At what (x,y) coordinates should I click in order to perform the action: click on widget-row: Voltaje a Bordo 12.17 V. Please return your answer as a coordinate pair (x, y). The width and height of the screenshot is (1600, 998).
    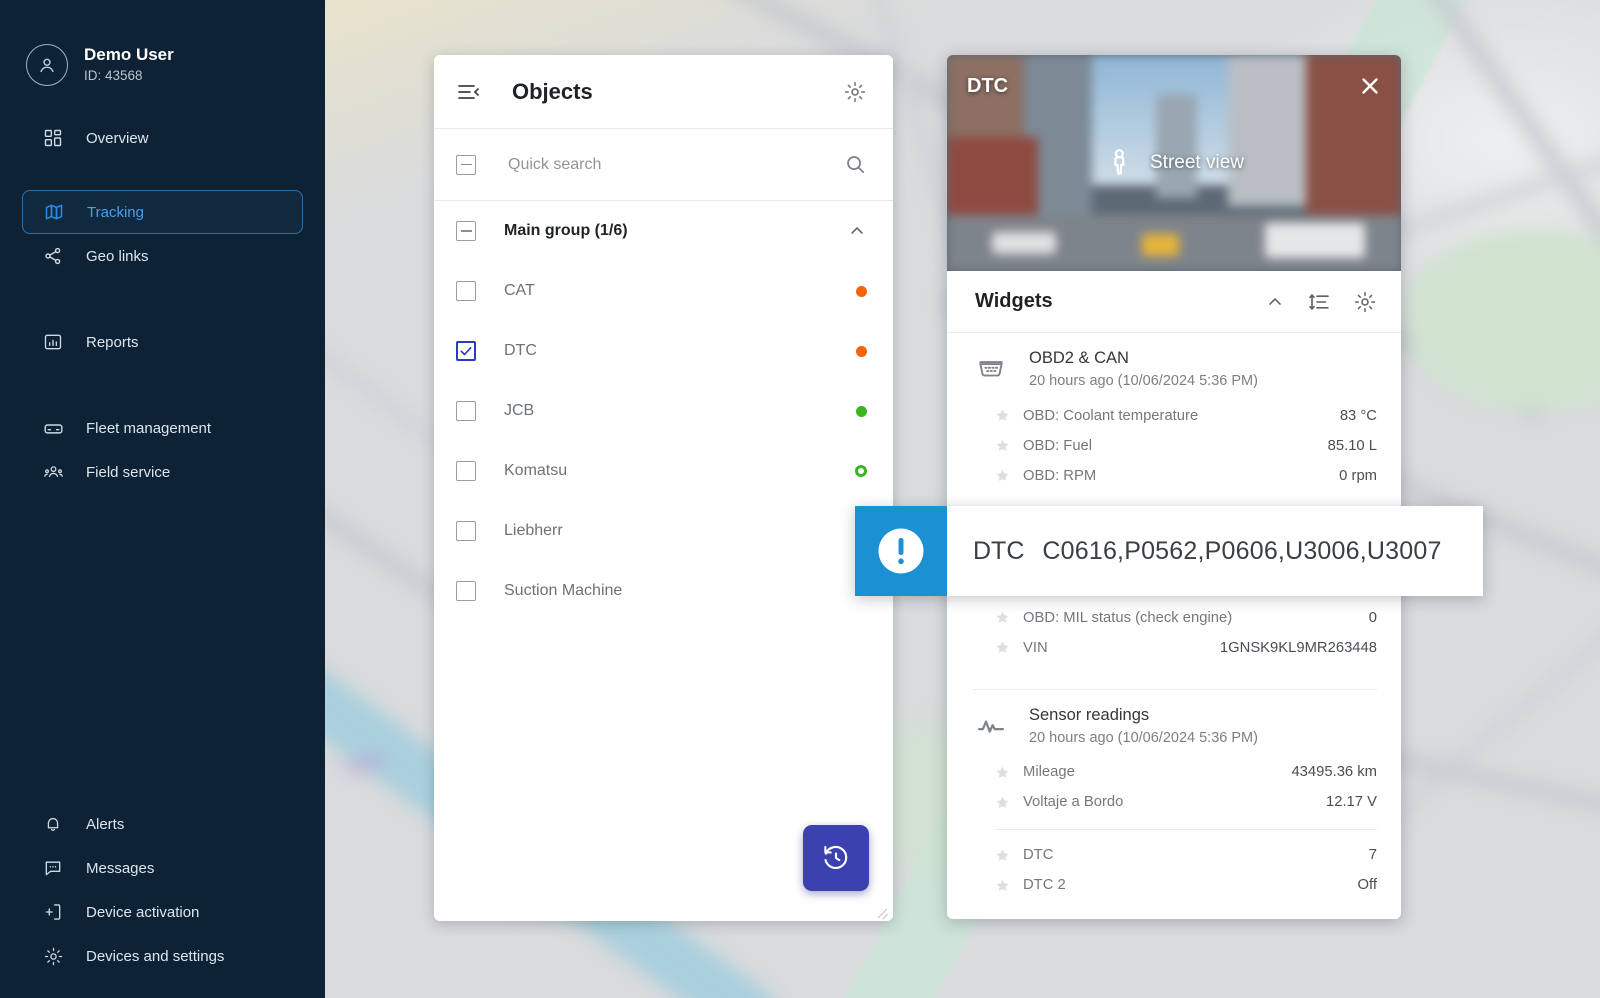
    Looking at the image, I should click on (1174, 802).